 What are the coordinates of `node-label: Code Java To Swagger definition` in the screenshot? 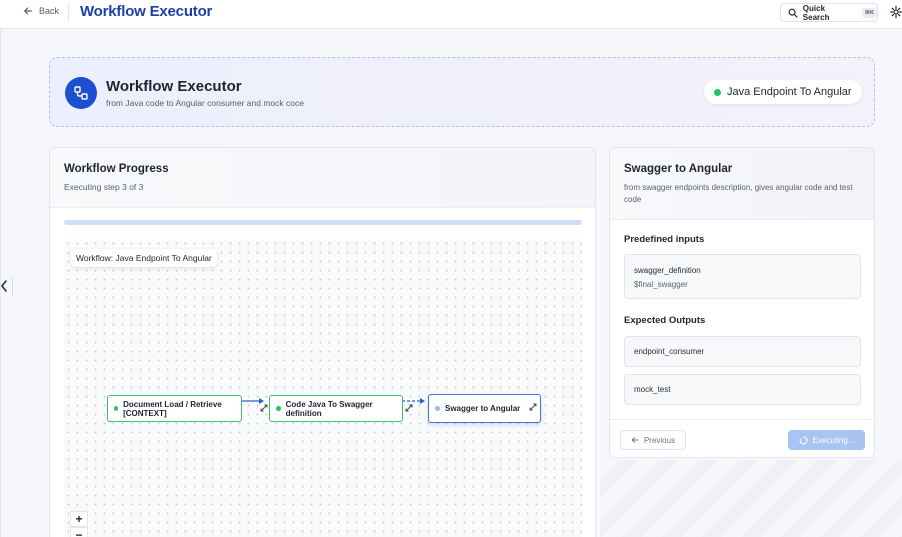 It's located at (329, 408).